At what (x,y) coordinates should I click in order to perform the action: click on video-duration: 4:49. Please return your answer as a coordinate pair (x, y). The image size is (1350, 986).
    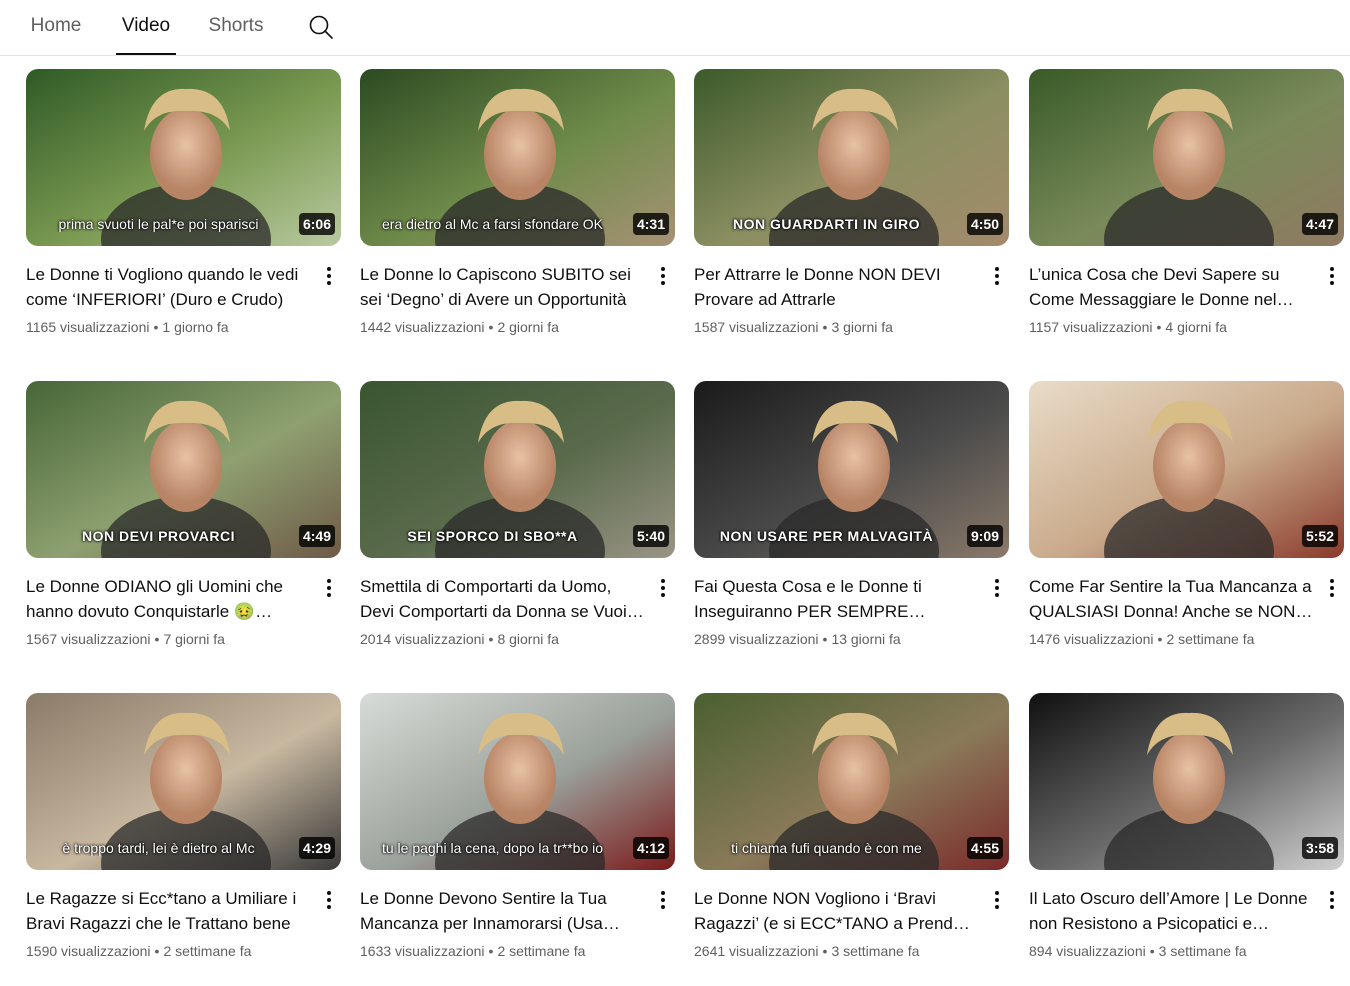
    Looking at the image, I should click on (316, 536).